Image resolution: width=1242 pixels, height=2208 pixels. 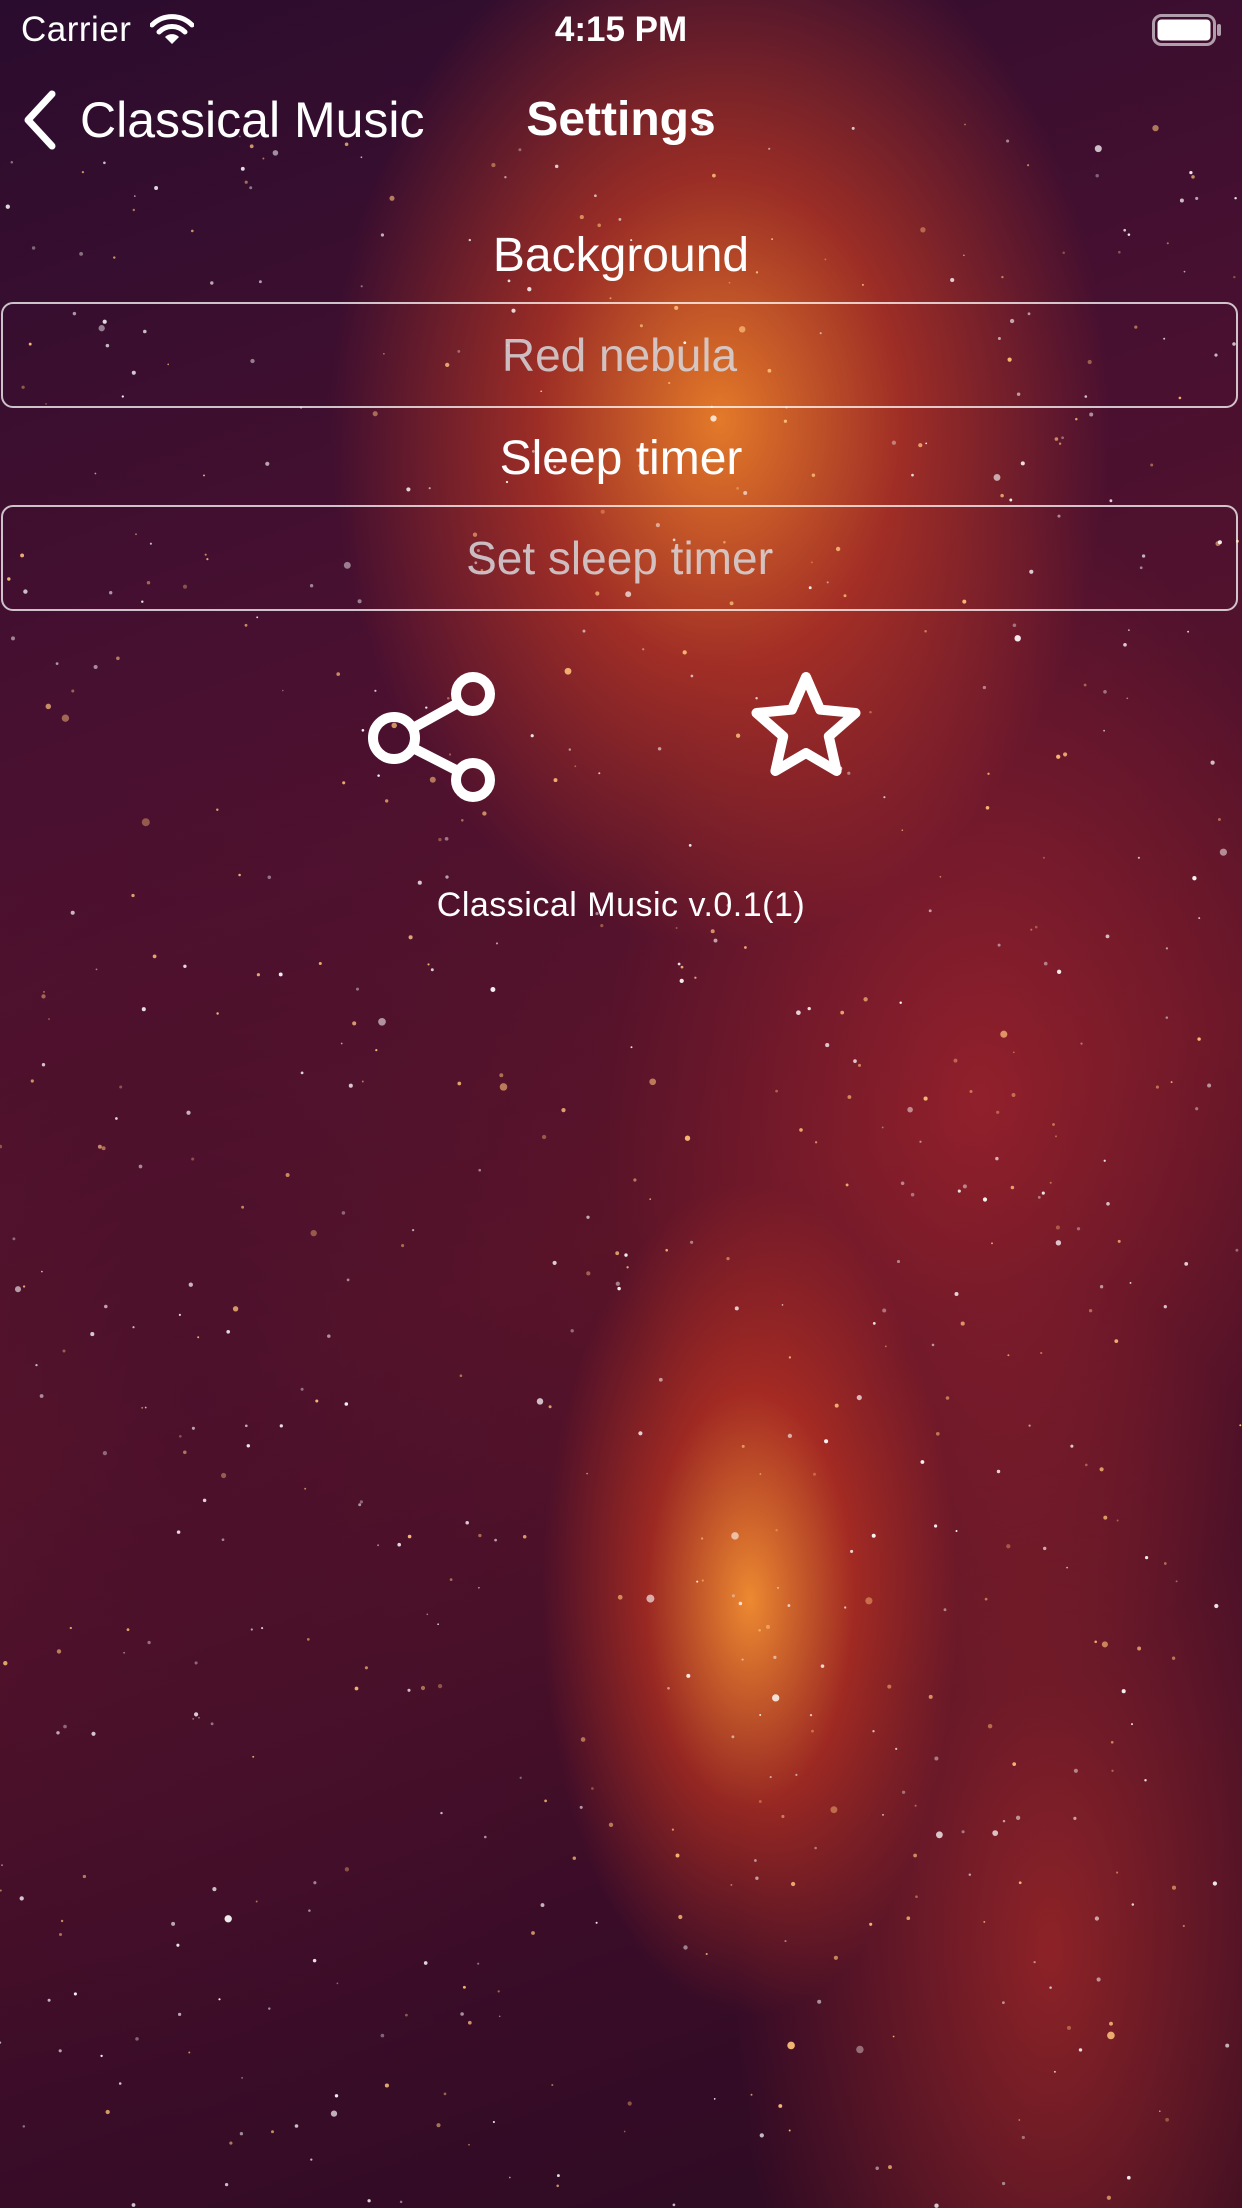 What do you see at coordinates (621, 905) in the screenshot?
I see `app-version-label: Classical Music v.0.1(1)` at bounding box center [621, 905].